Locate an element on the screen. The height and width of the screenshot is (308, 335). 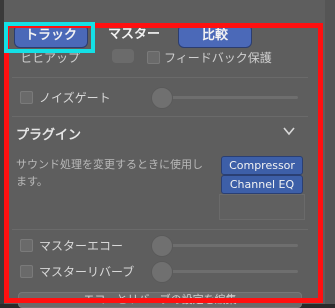
scrollbar is located at coordinates (330, 152).